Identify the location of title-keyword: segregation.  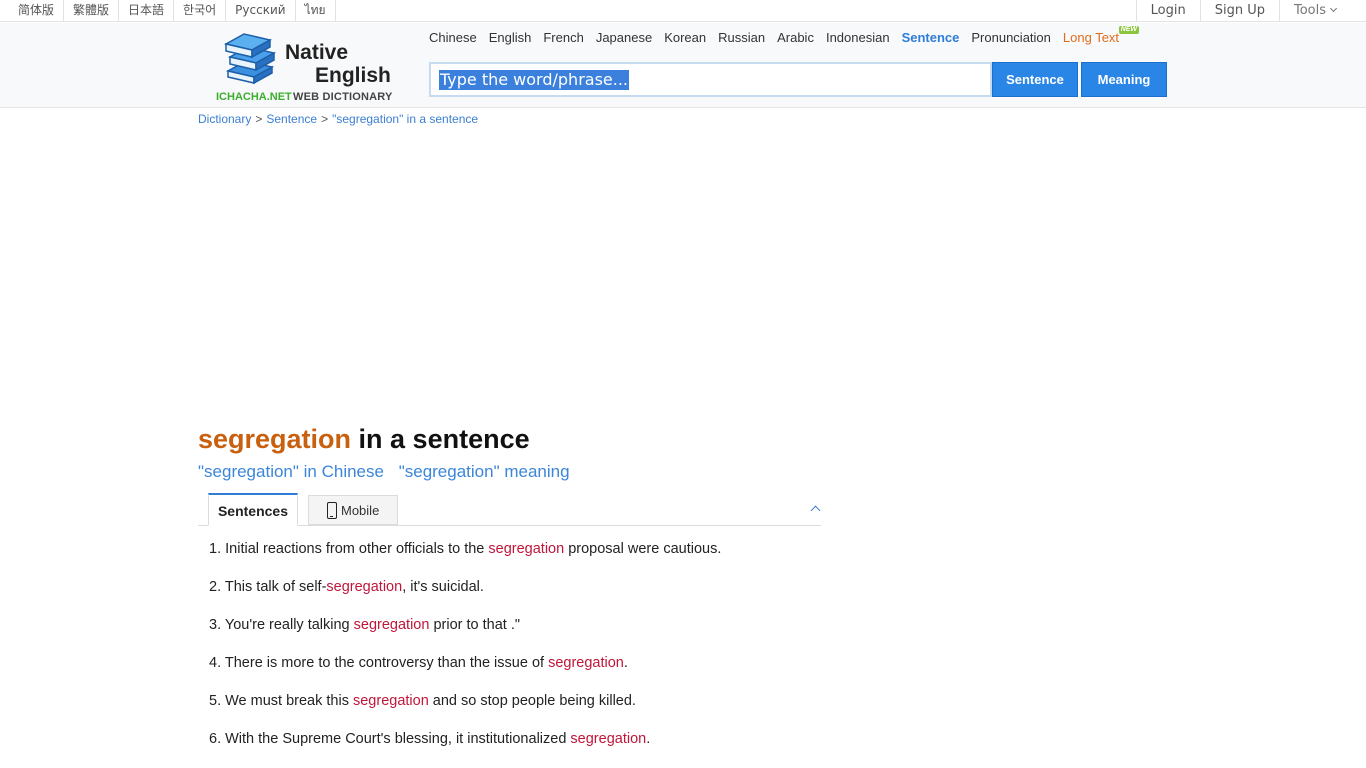
(275, 439).